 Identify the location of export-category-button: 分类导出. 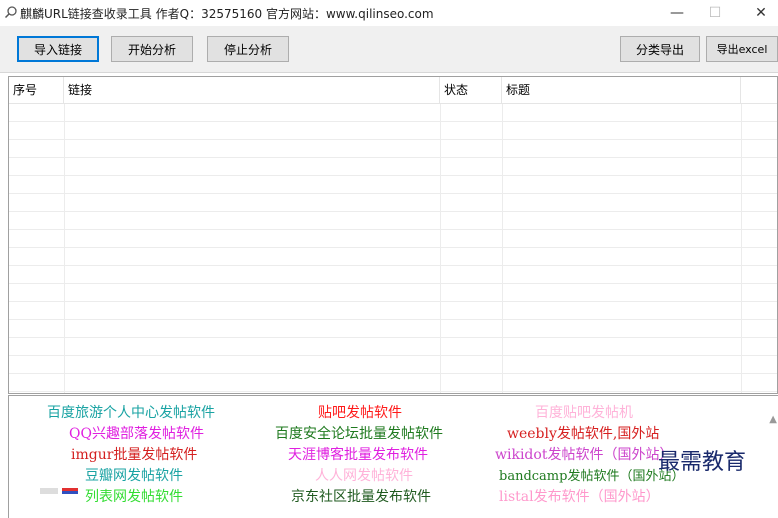
(660, 49).